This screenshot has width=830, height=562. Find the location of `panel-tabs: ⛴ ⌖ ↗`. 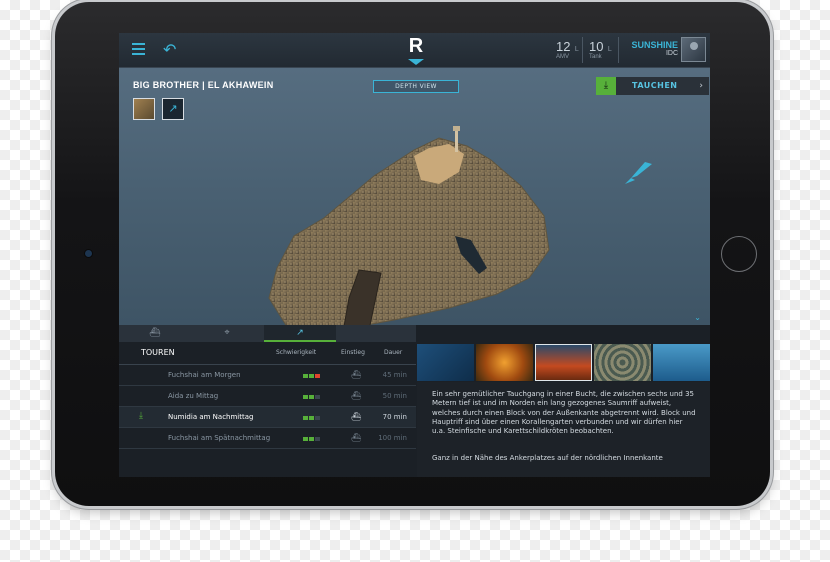

panel-tabs: ⛴ ⌖ ↗ is located at coordinates (267, 333).